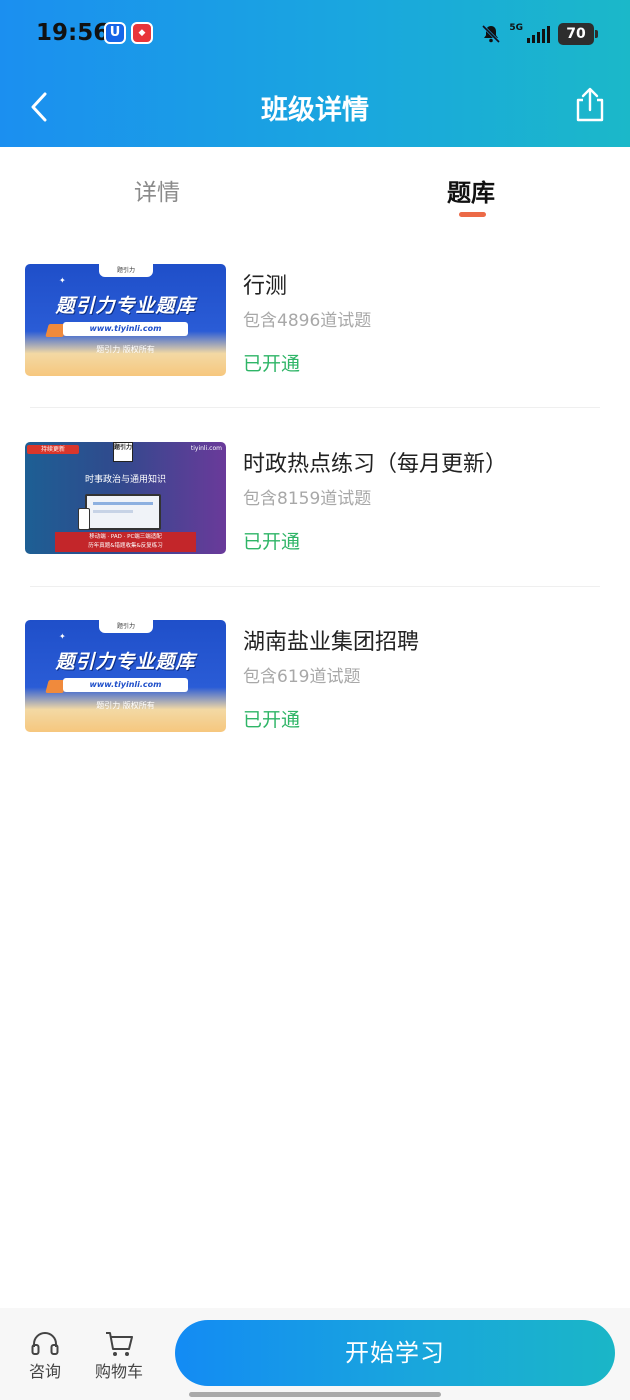 This screenshot has height=1400, width=630. Describe the element at coordinates (125, 537) in the screenshot. I see `thumbnail-band-line1: 移动端 · PAD · PC端三端适配` at that location.